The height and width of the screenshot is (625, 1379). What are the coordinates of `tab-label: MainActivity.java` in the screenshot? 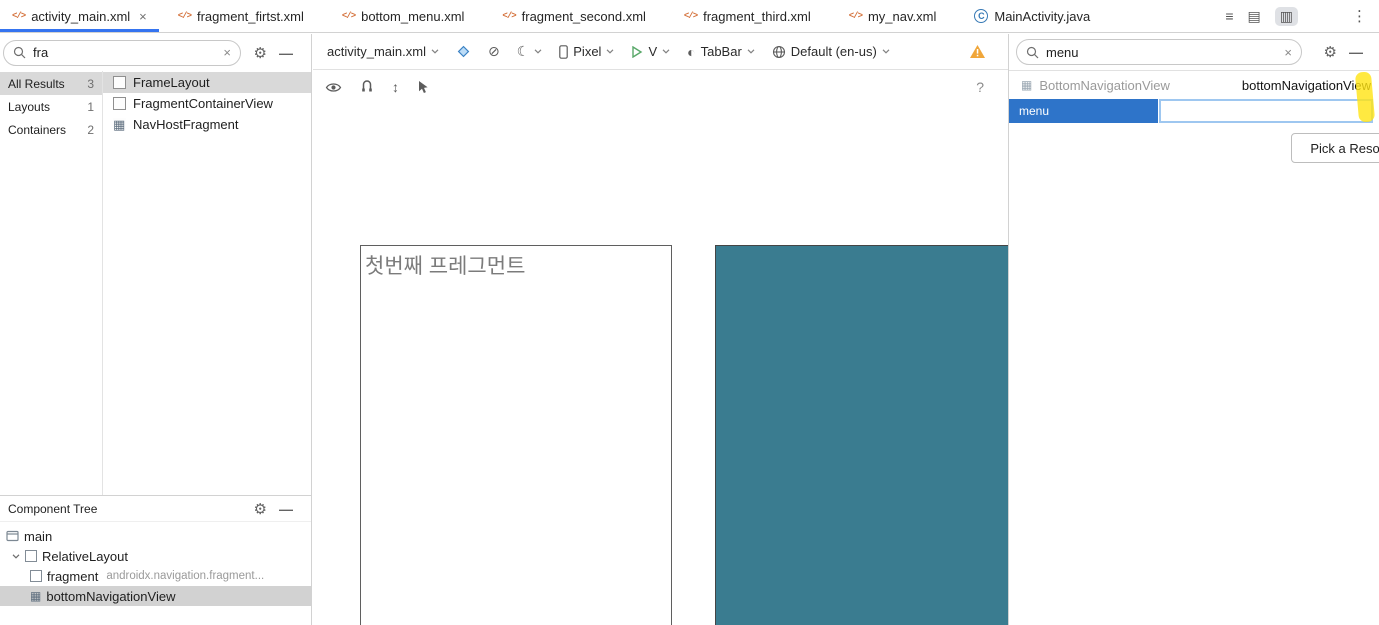 It's located at (1042, 16).